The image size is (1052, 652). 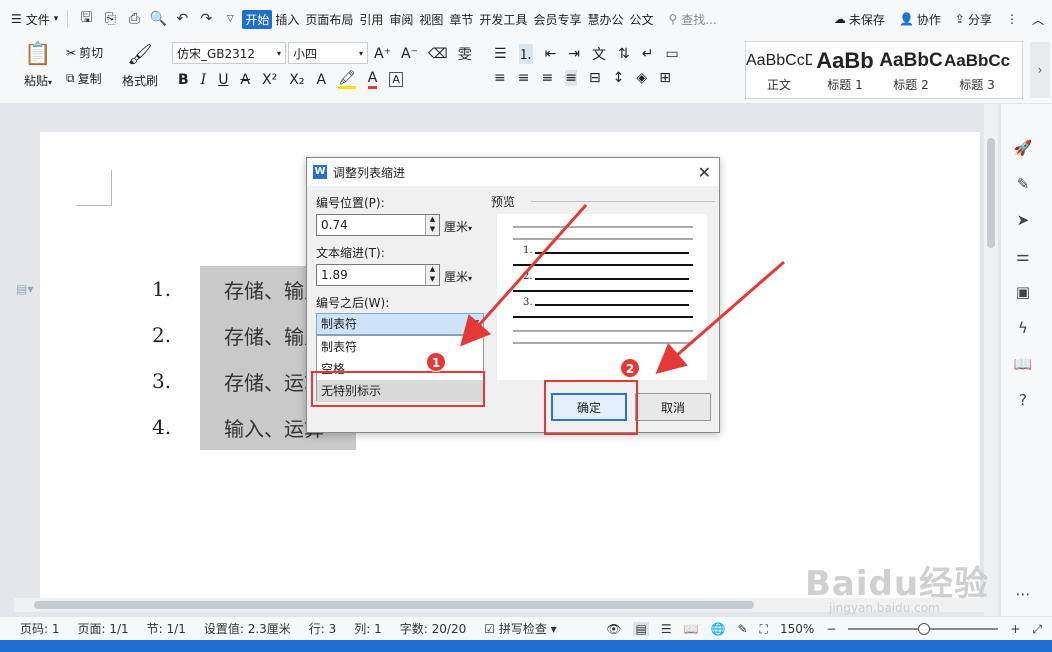 What do you see at coordinates (547, 78) in the screenshot?
I see `align-right-icon: ≡` at bounding box center [547, 78].